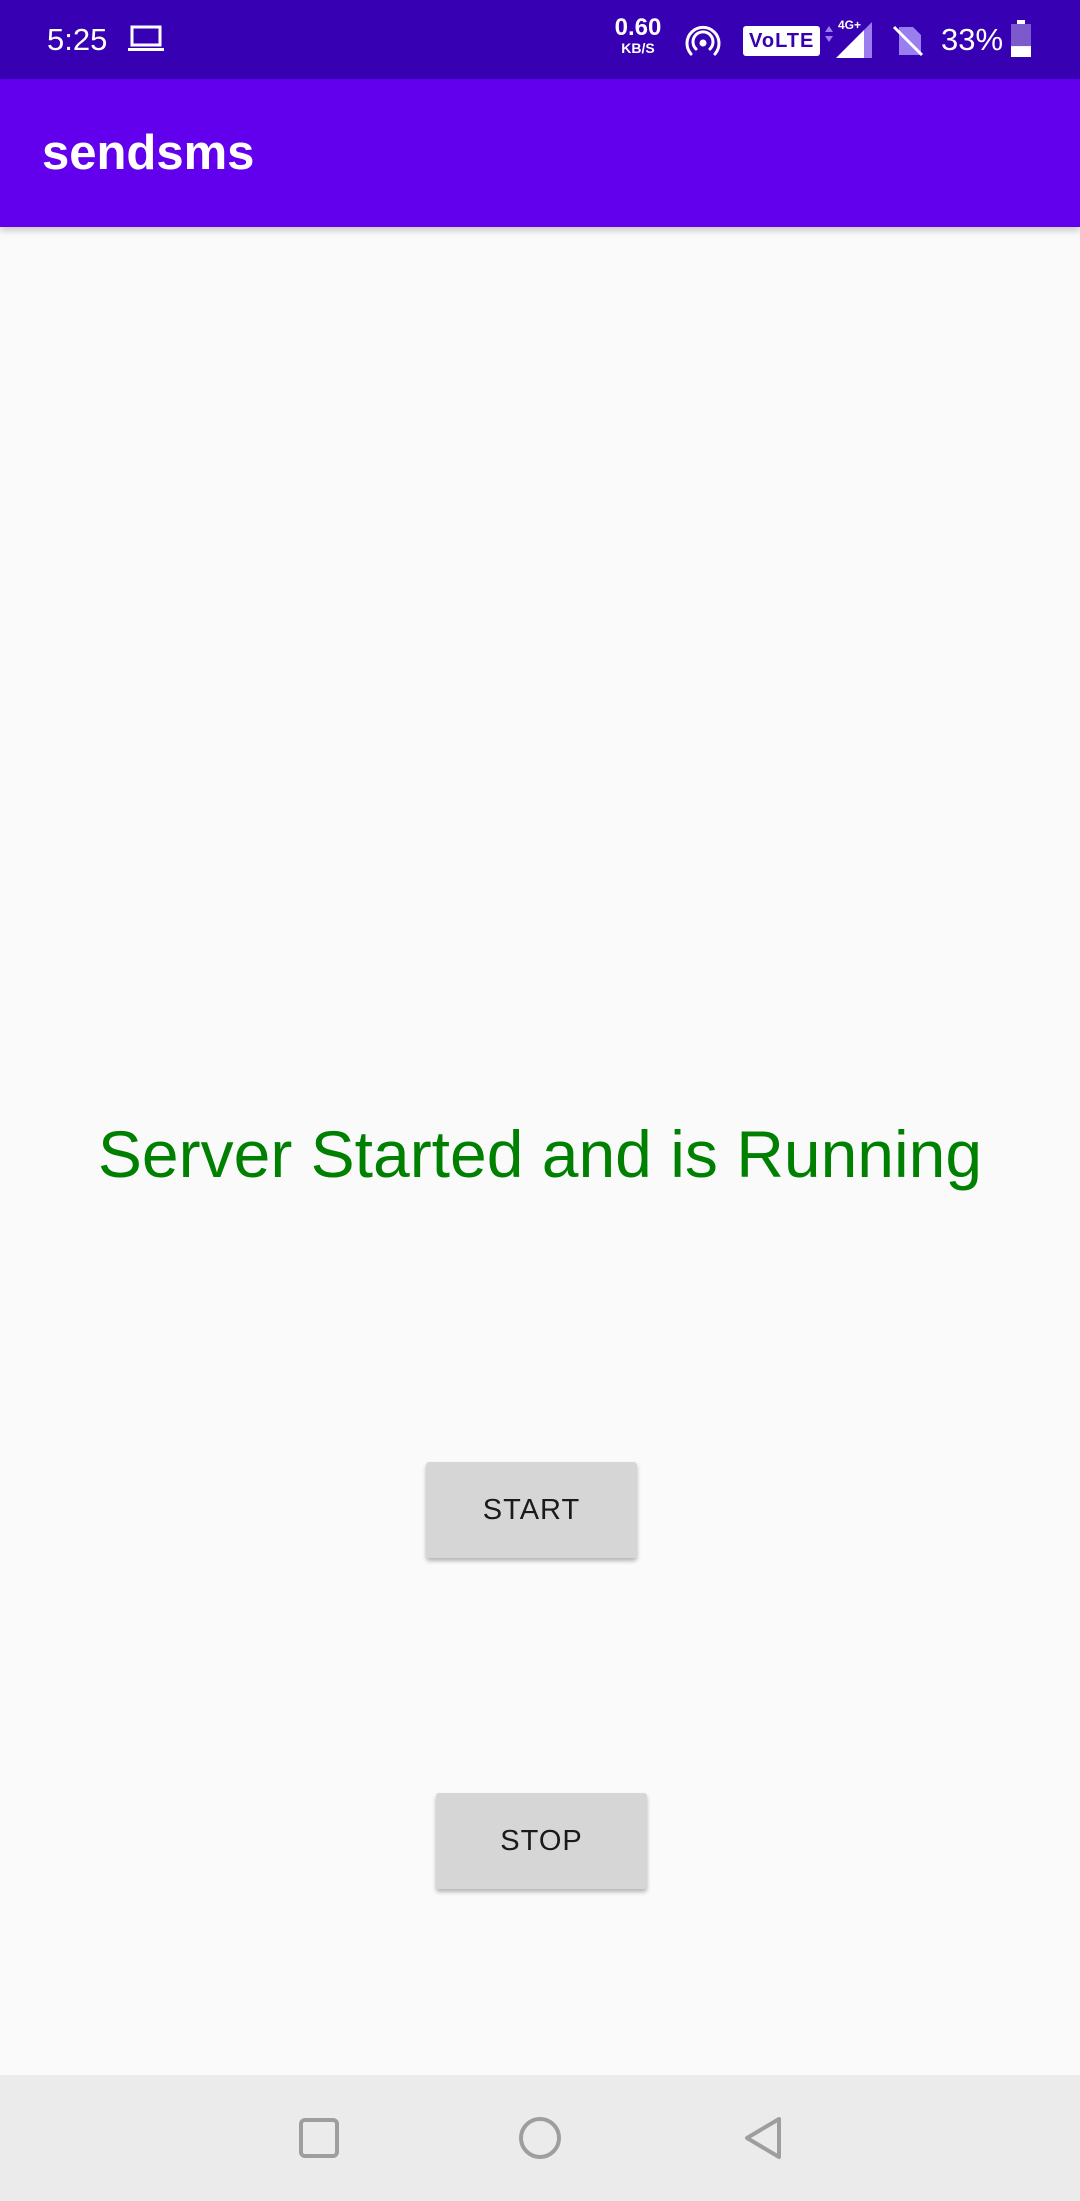 The image size is (1080, 2201). I want to click on hotspot-icon, so click(703, 40).